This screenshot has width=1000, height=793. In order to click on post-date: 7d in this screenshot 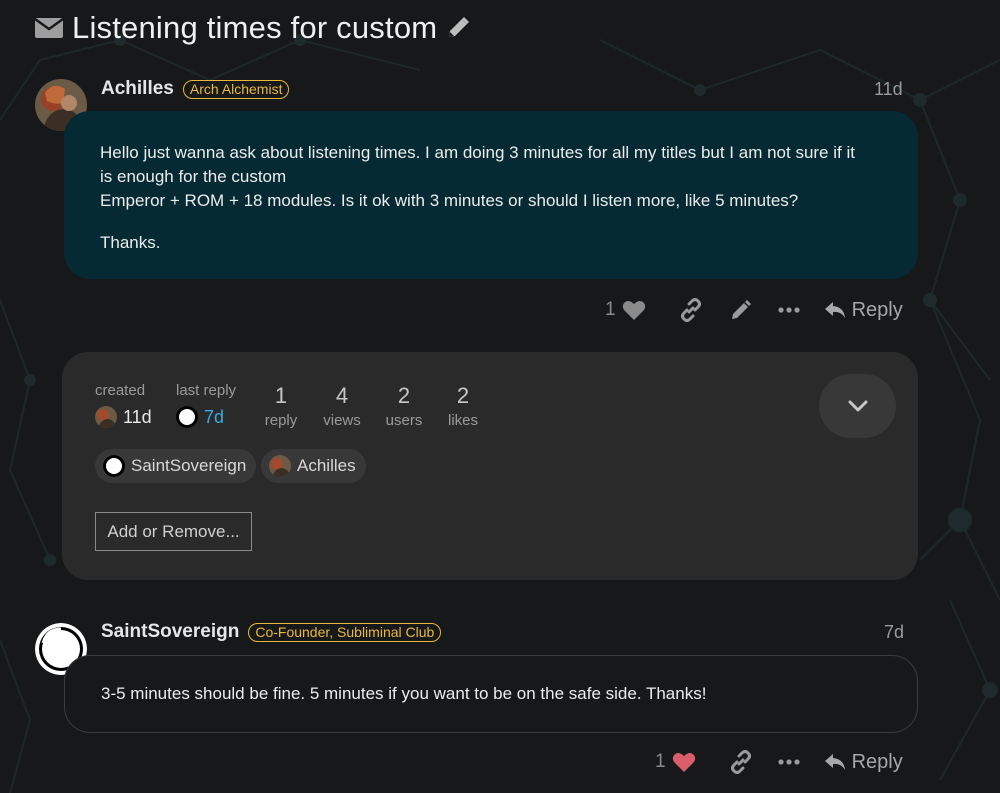, I will do `click(894, 632)`.